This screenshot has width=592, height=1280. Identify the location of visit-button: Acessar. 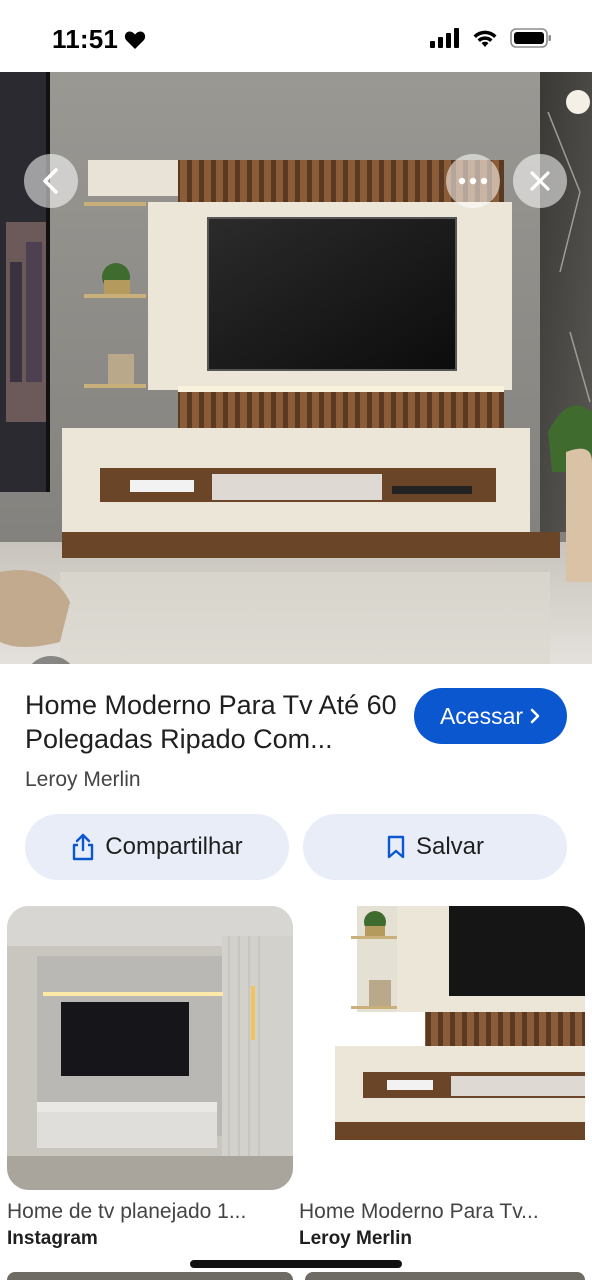
(490, 716).